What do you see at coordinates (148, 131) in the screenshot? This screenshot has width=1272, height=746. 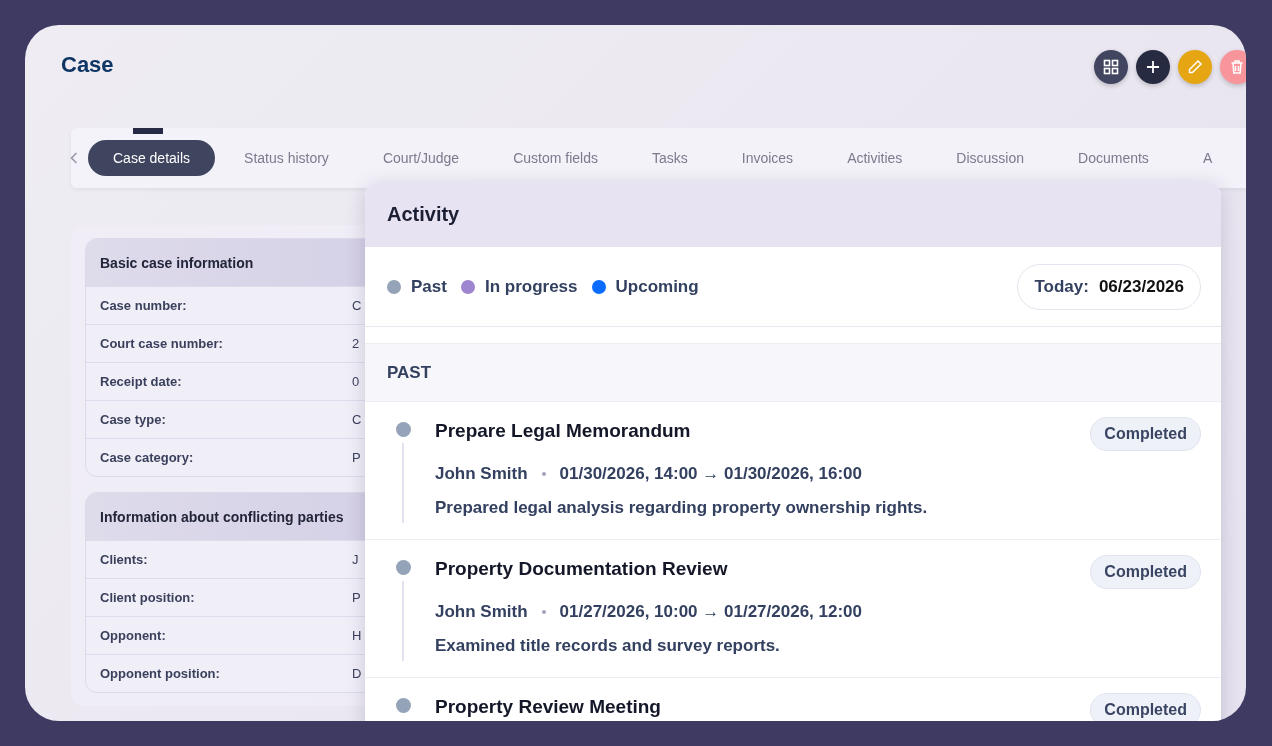 I see `tab-indicator` at bounding box center [148, 131].